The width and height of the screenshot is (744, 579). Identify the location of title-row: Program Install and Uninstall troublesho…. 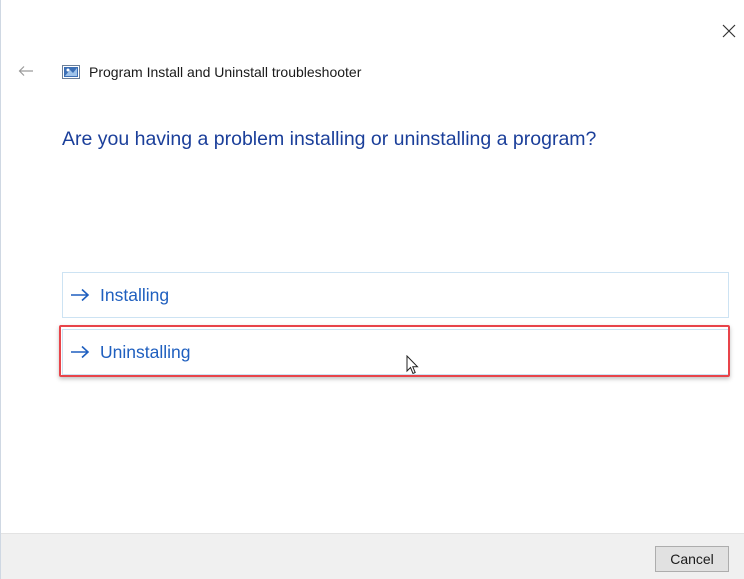
(211, 72).